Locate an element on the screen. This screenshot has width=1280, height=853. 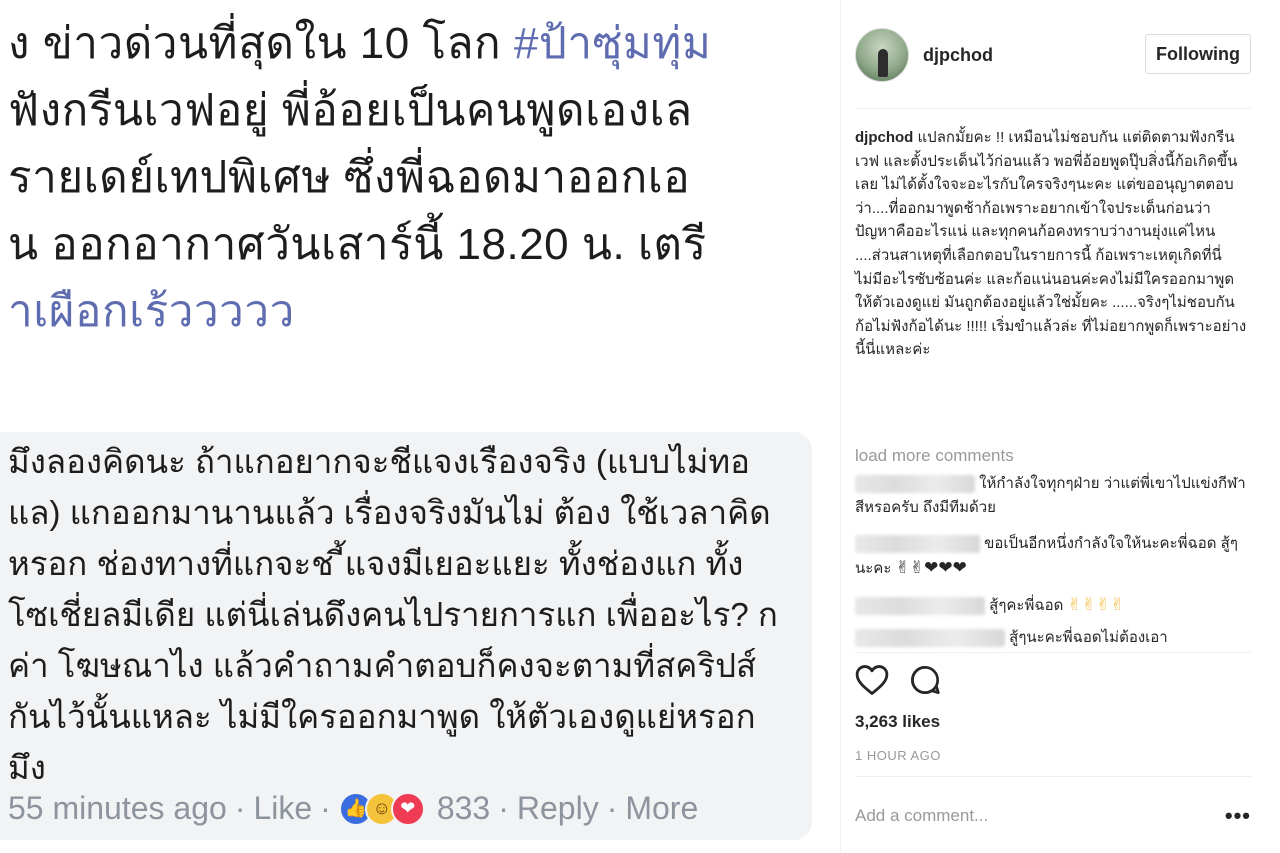
comment-item: สู้ๆนะคะพี่ฉอดไม่ต้องเอา is located at coordinates (1053, 638).